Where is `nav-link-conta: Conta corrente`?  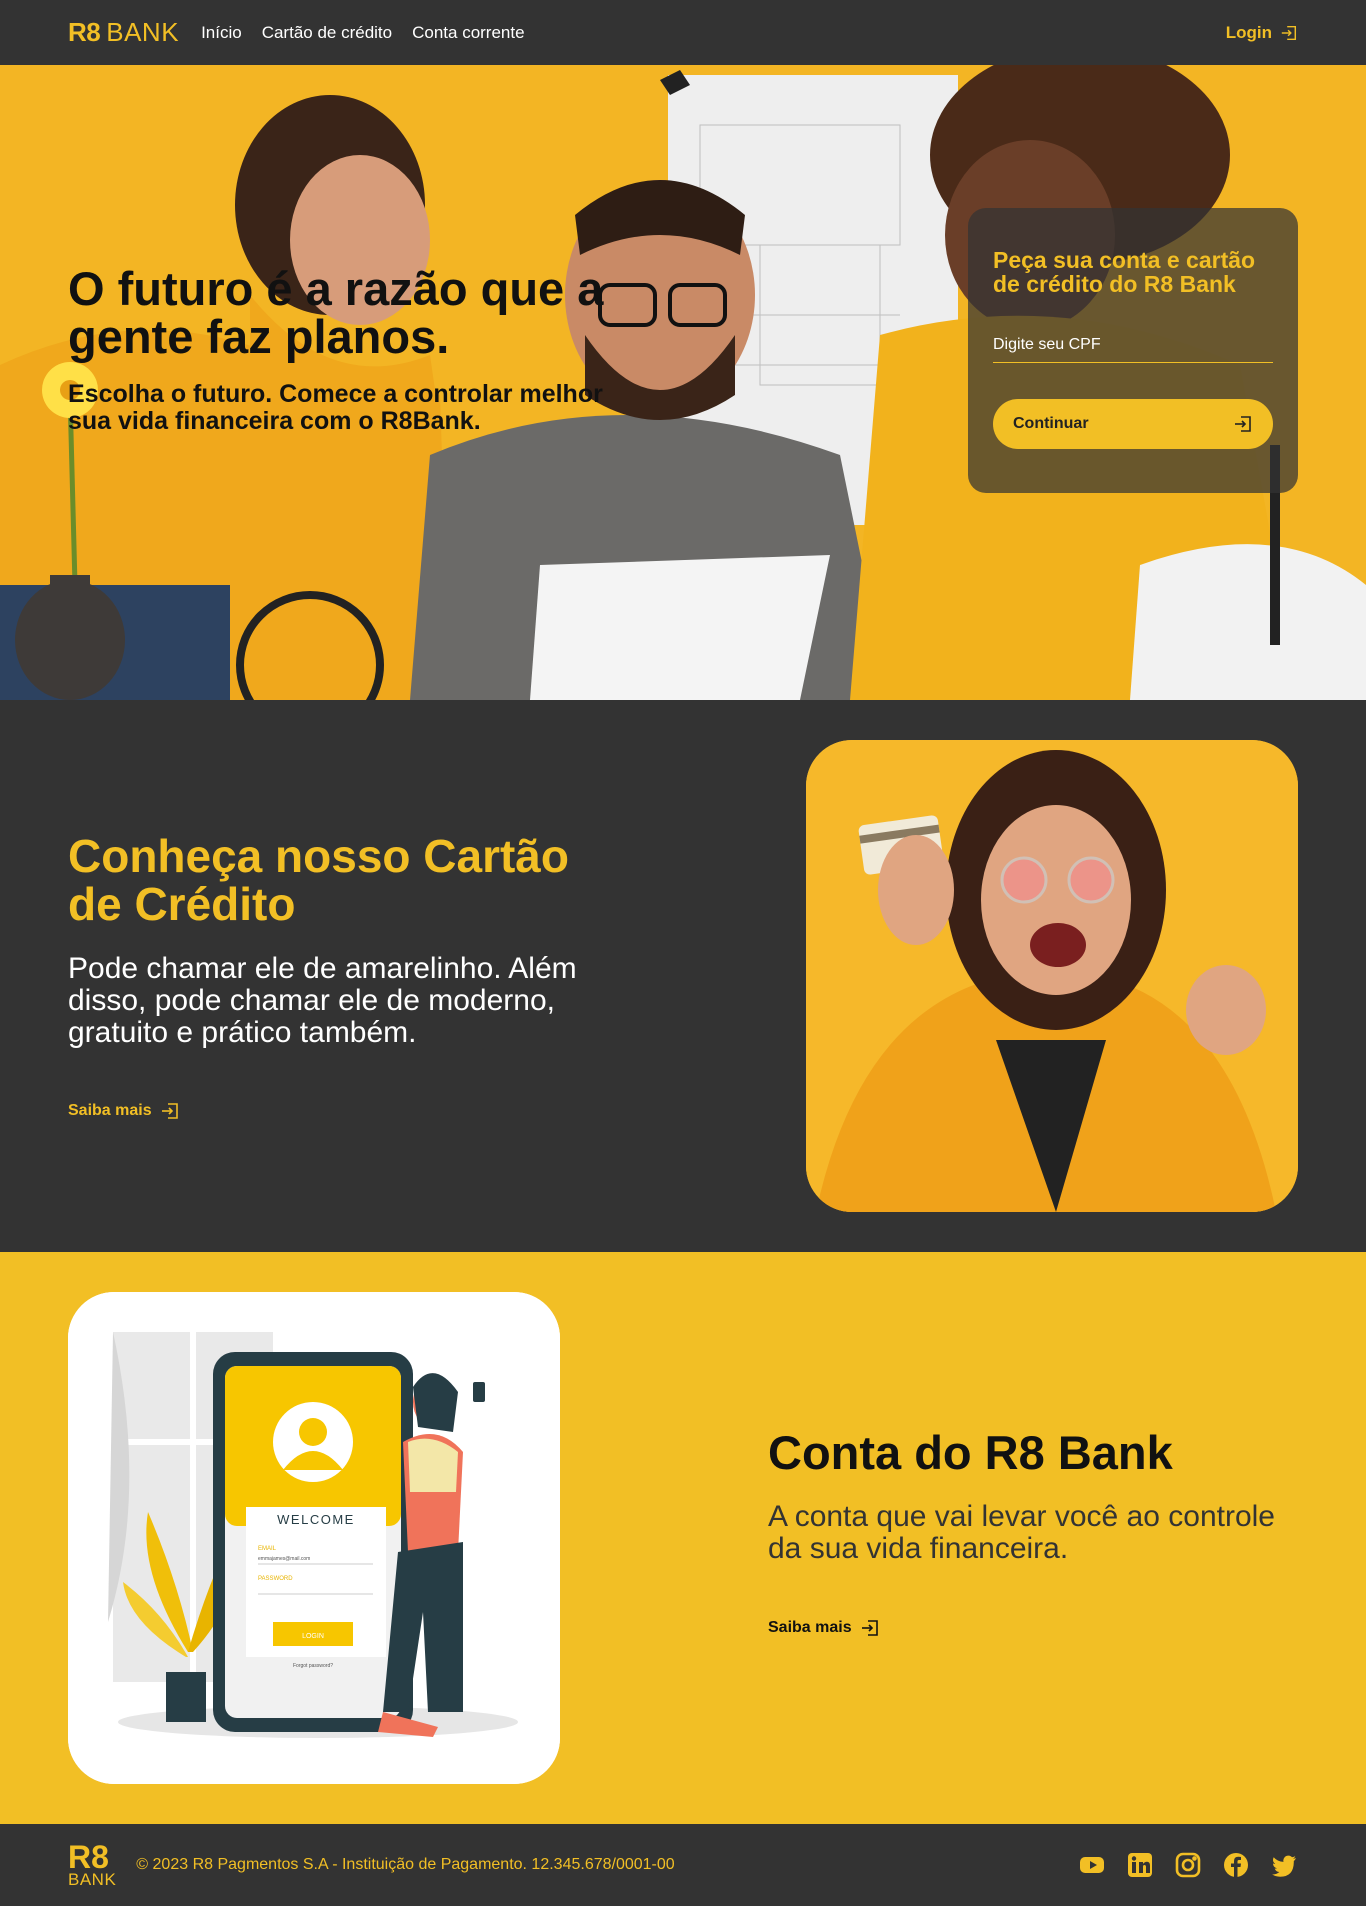 nav-link-conta: Conta corrente is located at coordinates (468, 33).